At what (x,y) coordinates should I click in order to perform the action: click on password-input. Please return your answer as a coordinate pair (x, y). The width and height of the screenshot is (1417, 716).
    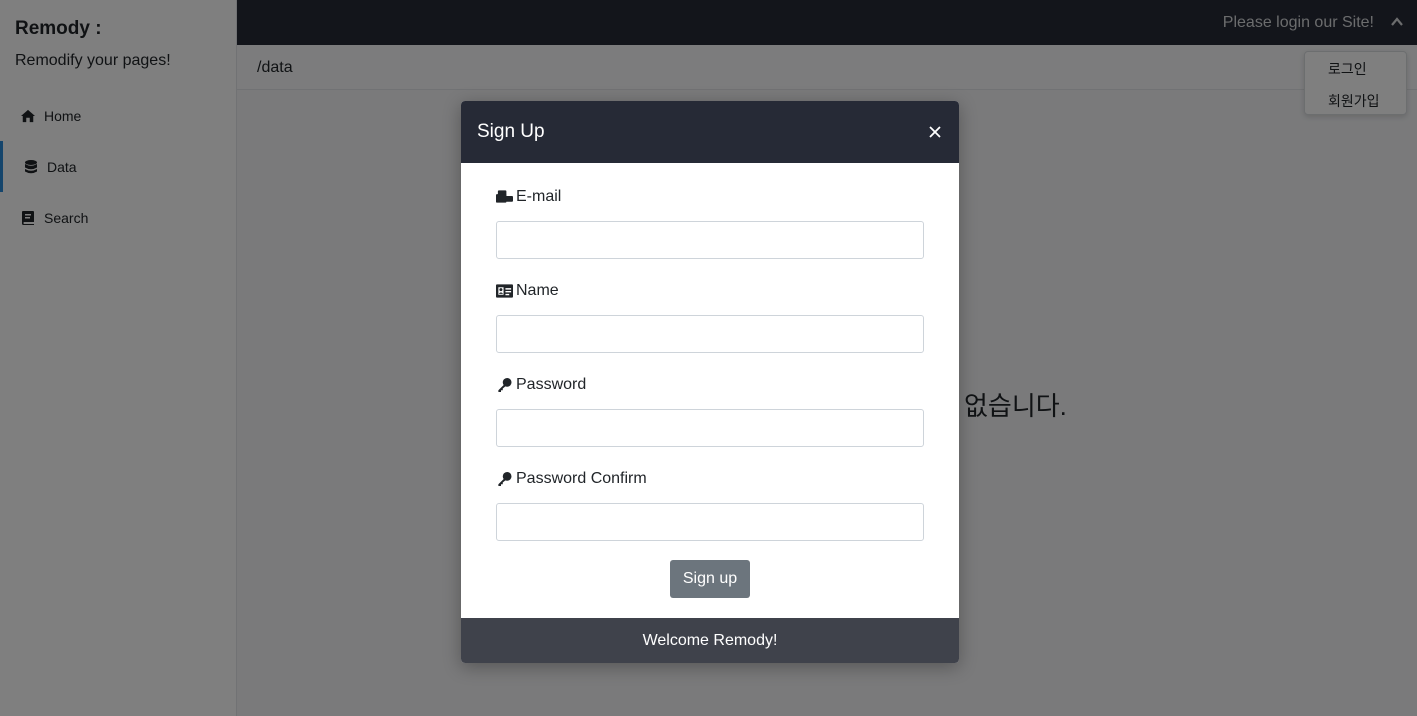
    Looking at the image, I should click on (710, 428).